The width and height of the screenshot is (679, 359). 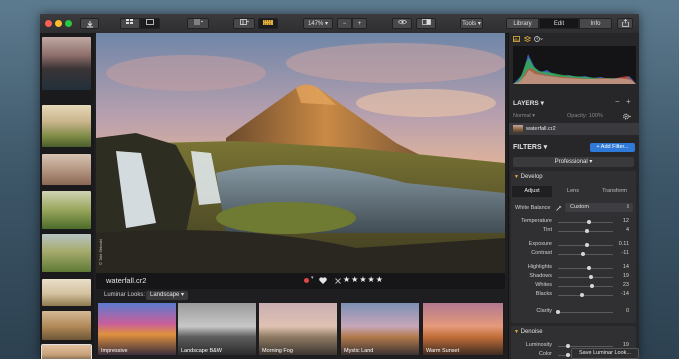 What do you see at coordinates (544, 311) in the screenshot?
I see `slider-label: Clarity` at bounding box center [544, 311].